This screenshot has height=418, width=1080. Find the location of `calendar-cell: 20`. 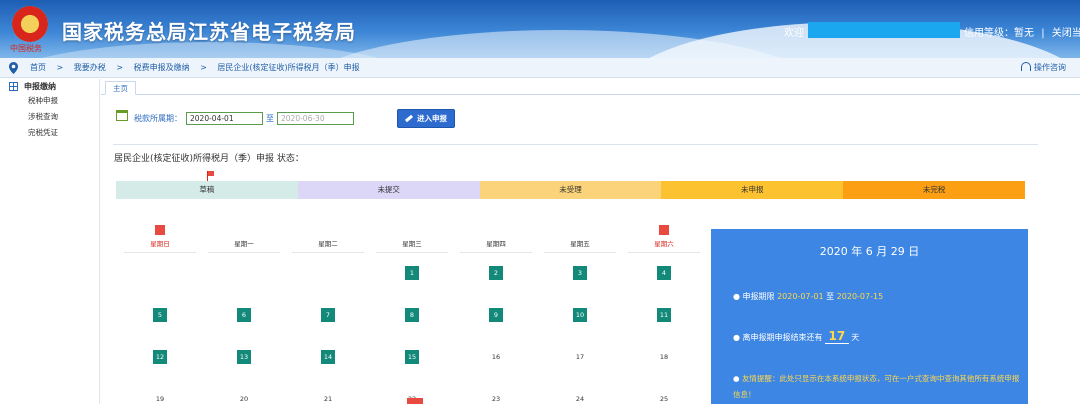

calendar-cell: 20 is located at coordinates (244, 399).